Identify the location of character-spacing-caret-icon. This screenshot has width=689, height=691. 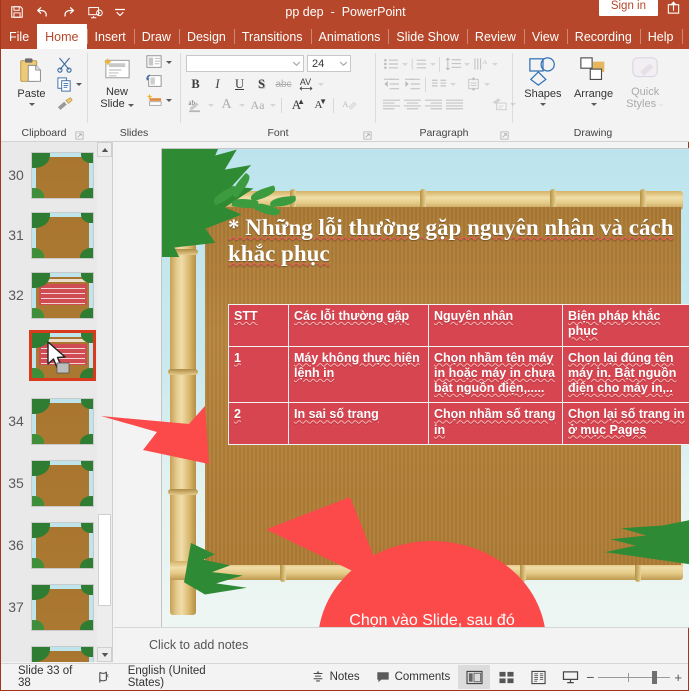
(321, 84).